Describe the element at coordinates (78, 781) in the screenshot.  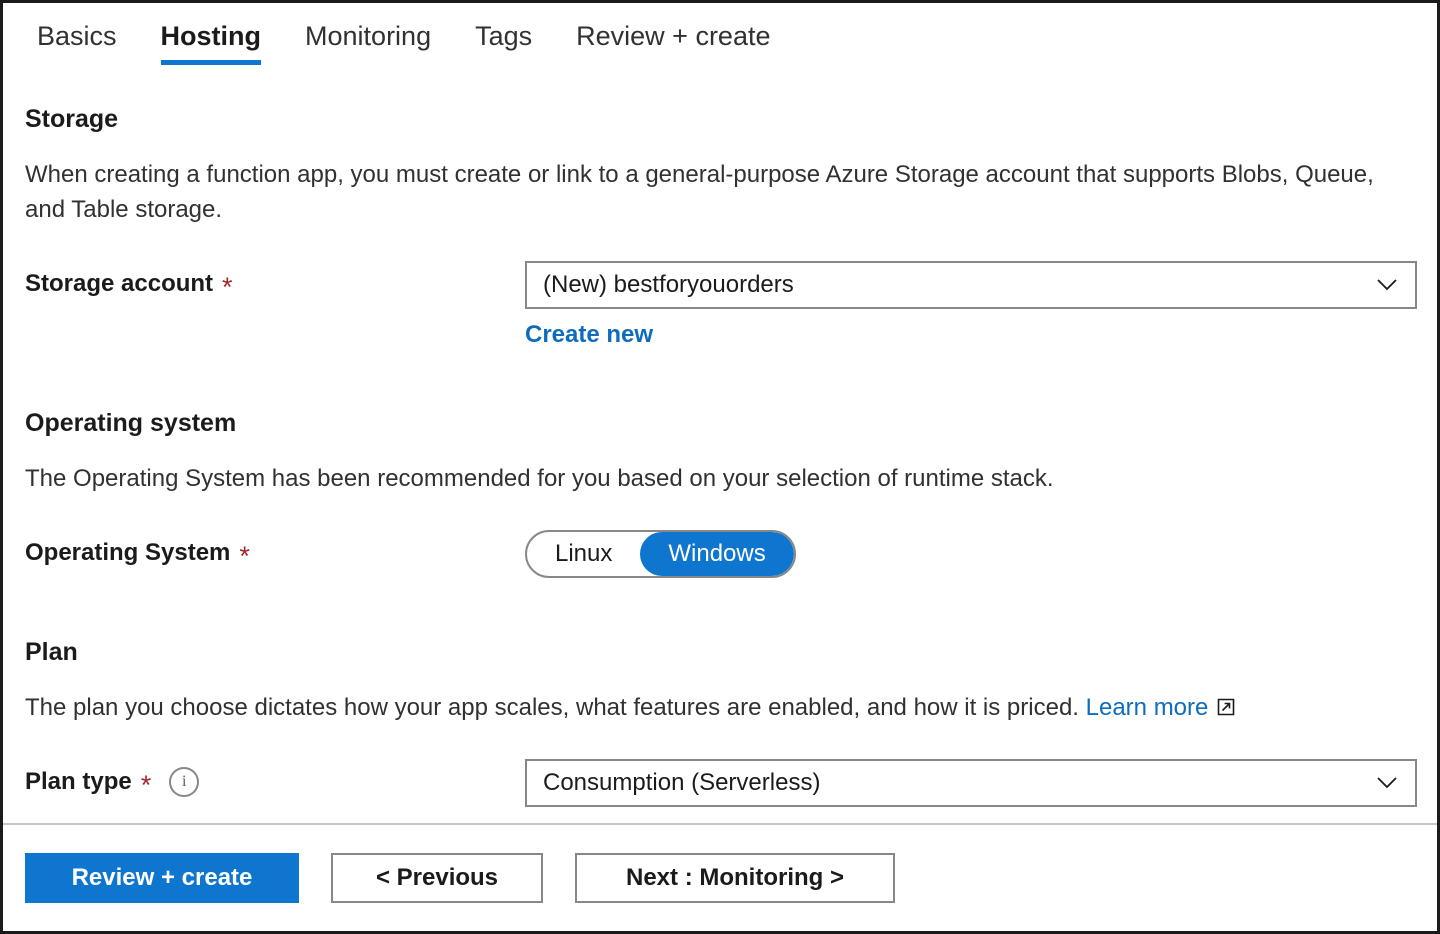
I see `plan-type-label-text: Plan type` at that location.